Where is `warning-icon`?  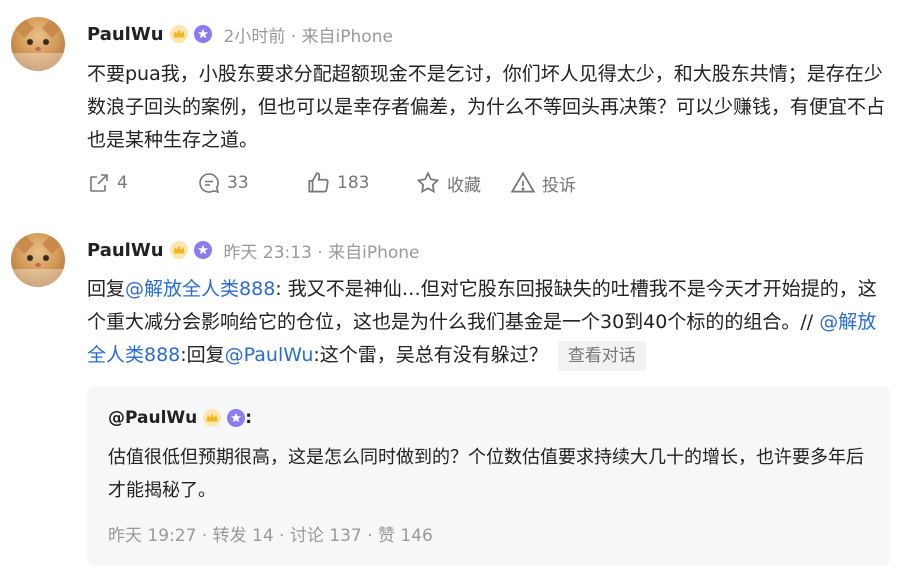
warning-icon is located at coordinates (523, 182).